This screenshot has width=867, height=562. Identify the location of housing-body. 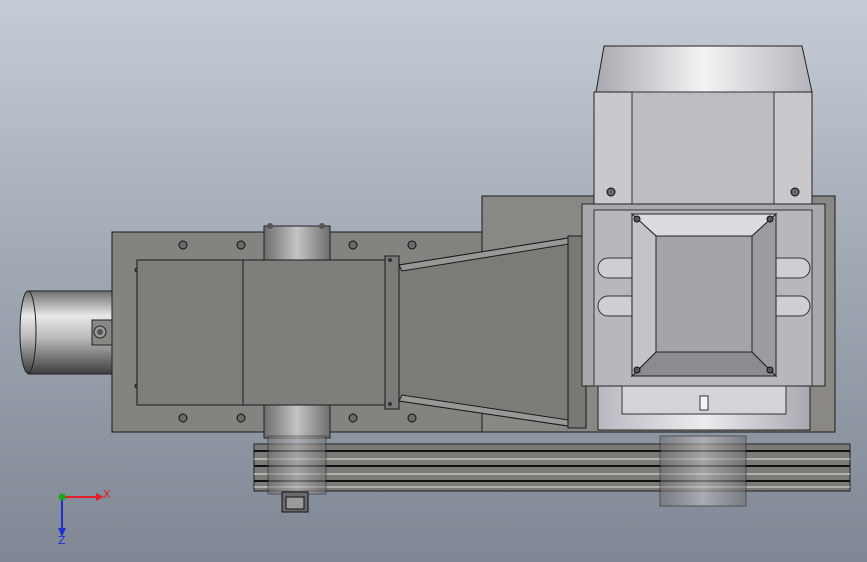
(268, 332).